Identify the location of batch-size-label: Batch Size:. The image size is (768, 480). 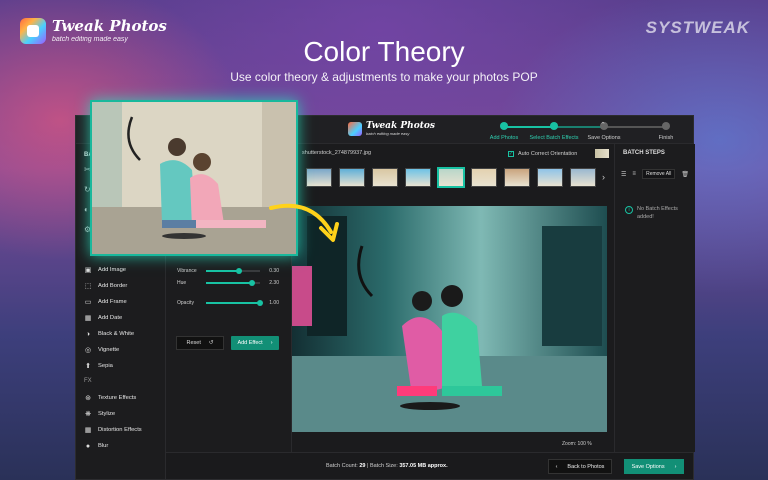
(383, 466).